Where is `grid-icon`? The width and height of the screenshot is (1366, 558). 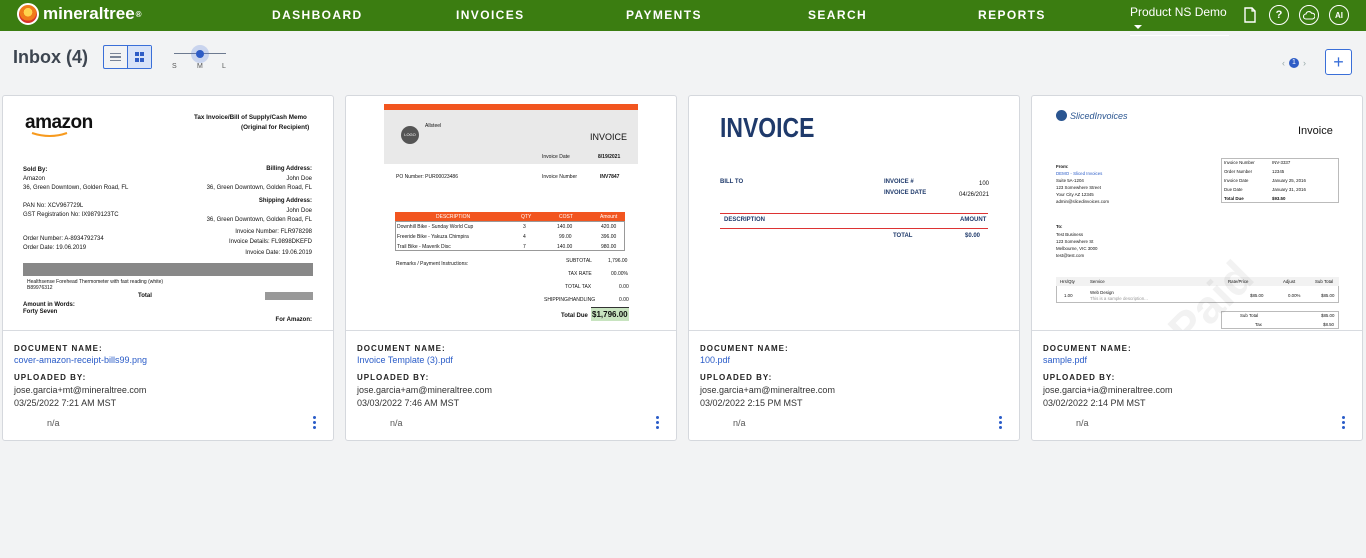
grid-icon is located at coordinates (139, 57).